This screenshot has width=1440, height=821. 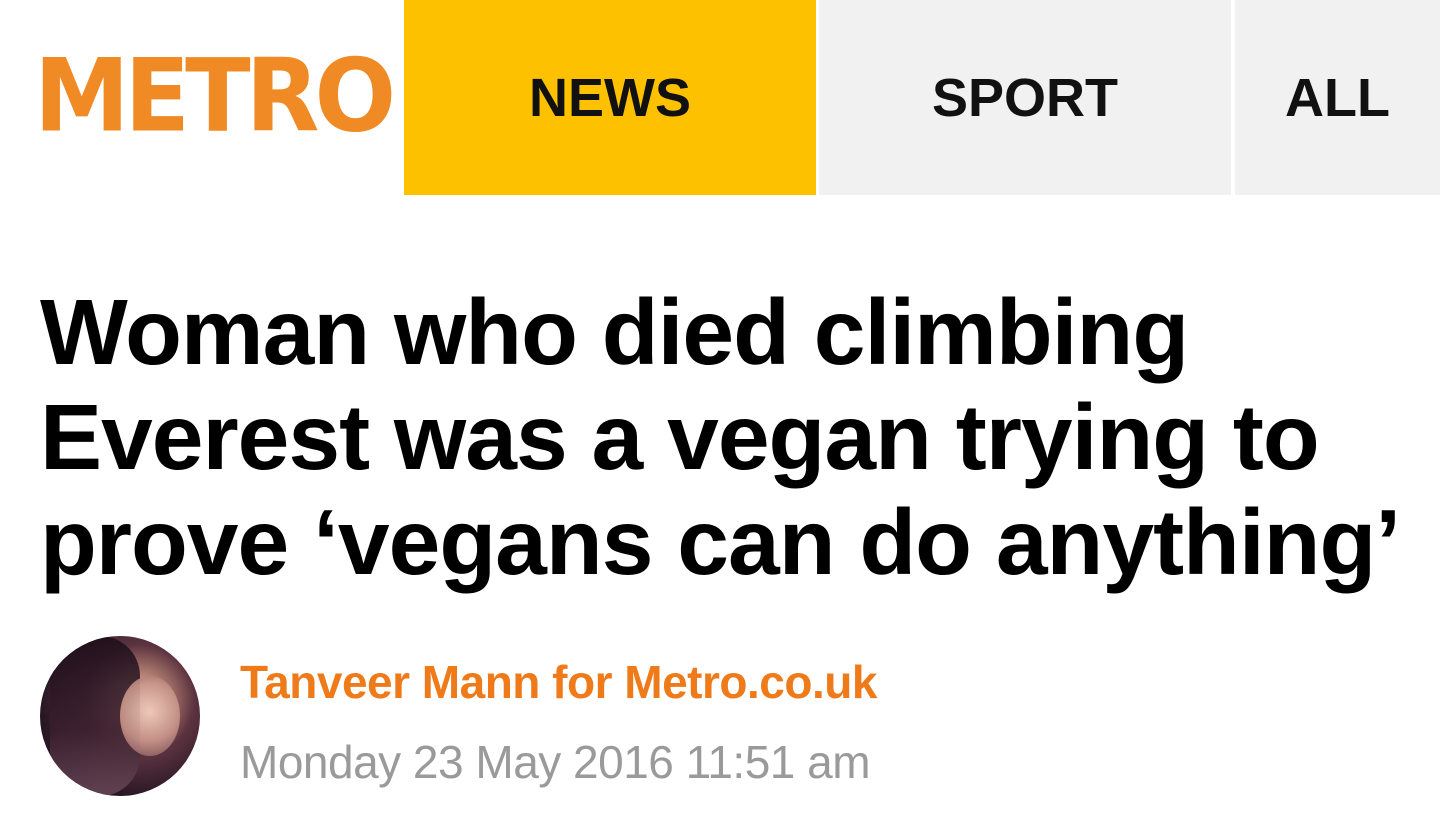 What do you see at coordinates (150, 716) in the screenshot?
I see `avatar-face` at bounding box center [150, 716].